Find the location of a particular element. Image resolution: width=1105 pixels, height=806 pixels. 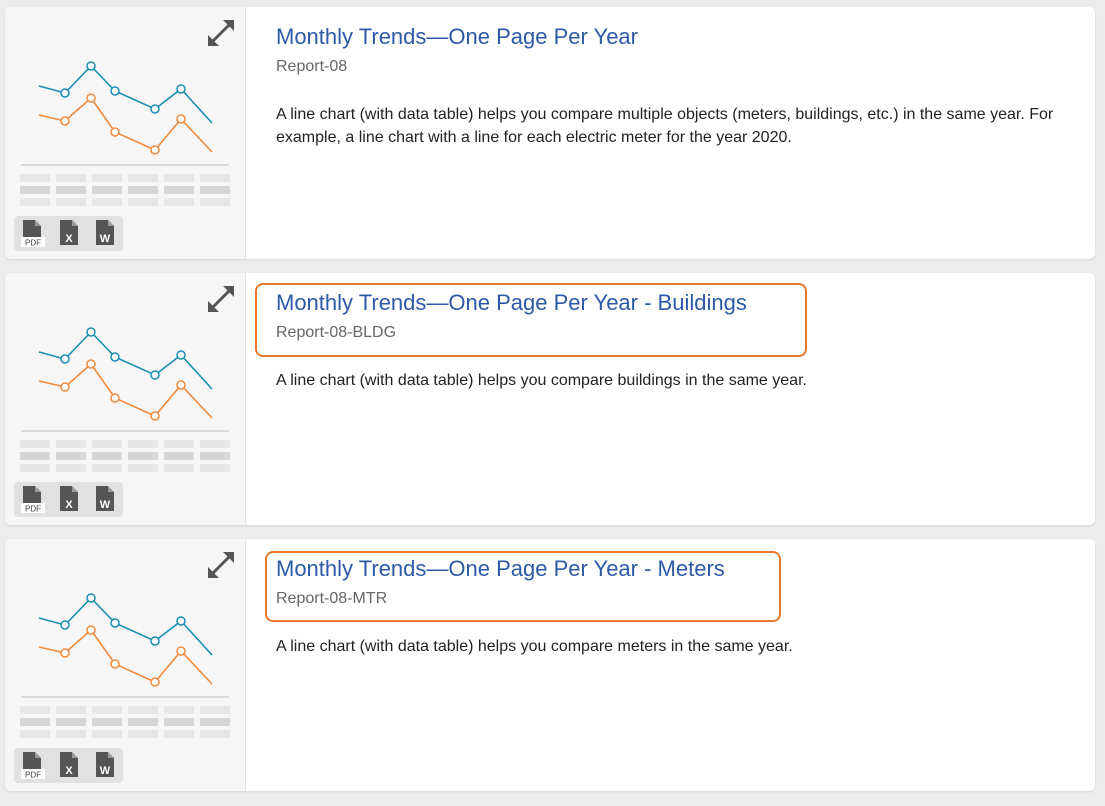

report-code: Report-08-BLDG is located at coordinates (336, 332).